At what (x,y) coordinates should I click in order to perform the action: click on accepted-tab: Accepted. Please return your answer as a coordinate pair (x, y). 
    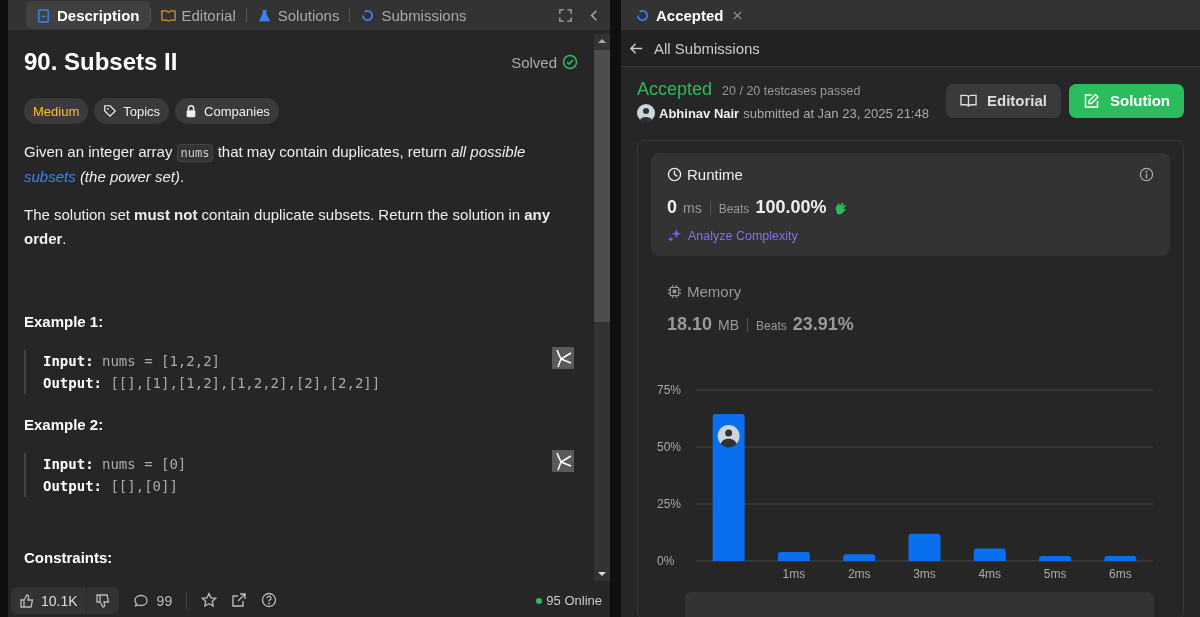
    Looking at the image, I should click on (679, 15).